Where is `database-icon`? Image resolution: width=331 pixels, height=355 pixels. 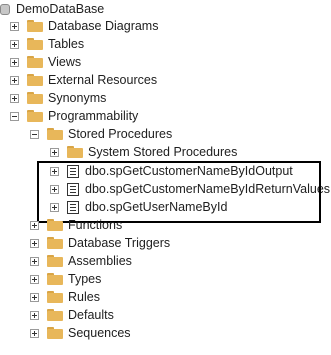
database-icon is located at coordinates (5, 9).